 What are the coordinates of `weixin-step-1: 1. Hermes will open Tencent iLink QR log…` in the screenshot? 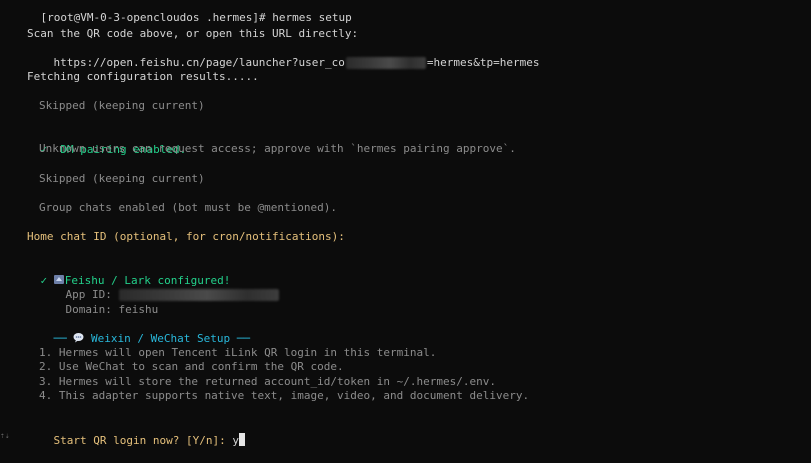 It's located at (238, 352).